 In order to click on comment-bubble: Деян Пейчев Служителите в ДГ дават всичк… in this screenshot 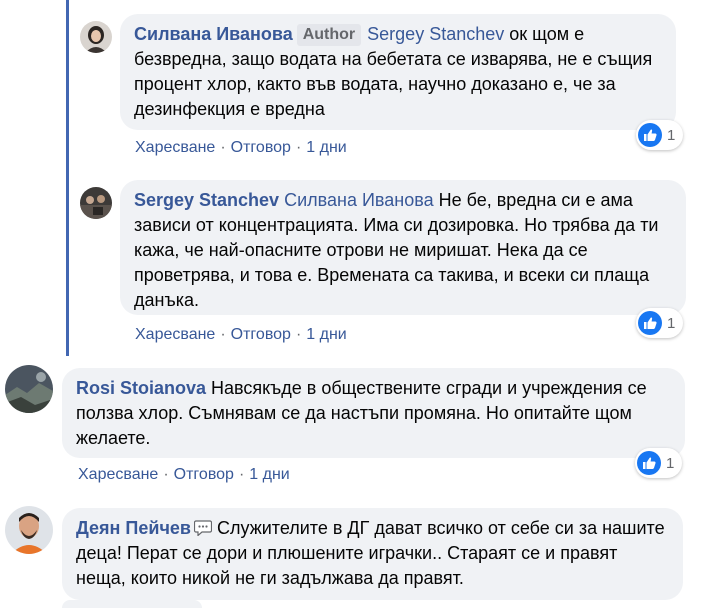, I will do `click(372, 554)`.